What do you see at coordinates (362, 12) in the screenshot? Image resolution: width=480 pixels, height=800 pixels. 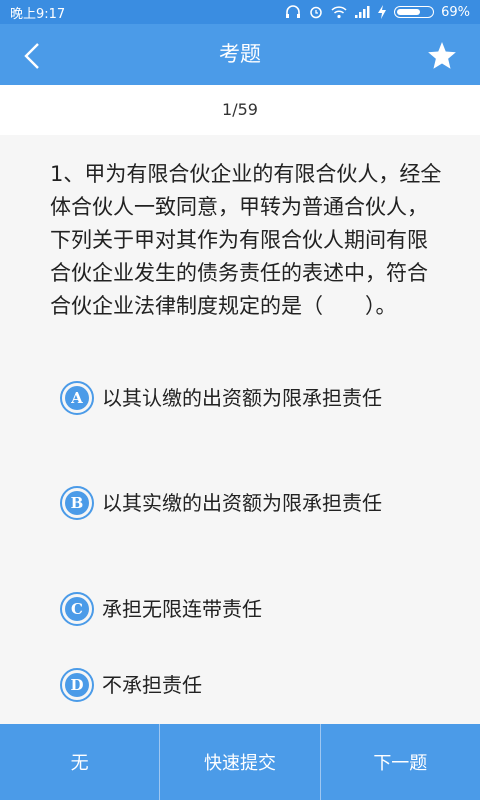 I see `signal-icon` at bounding box center [362, 12].